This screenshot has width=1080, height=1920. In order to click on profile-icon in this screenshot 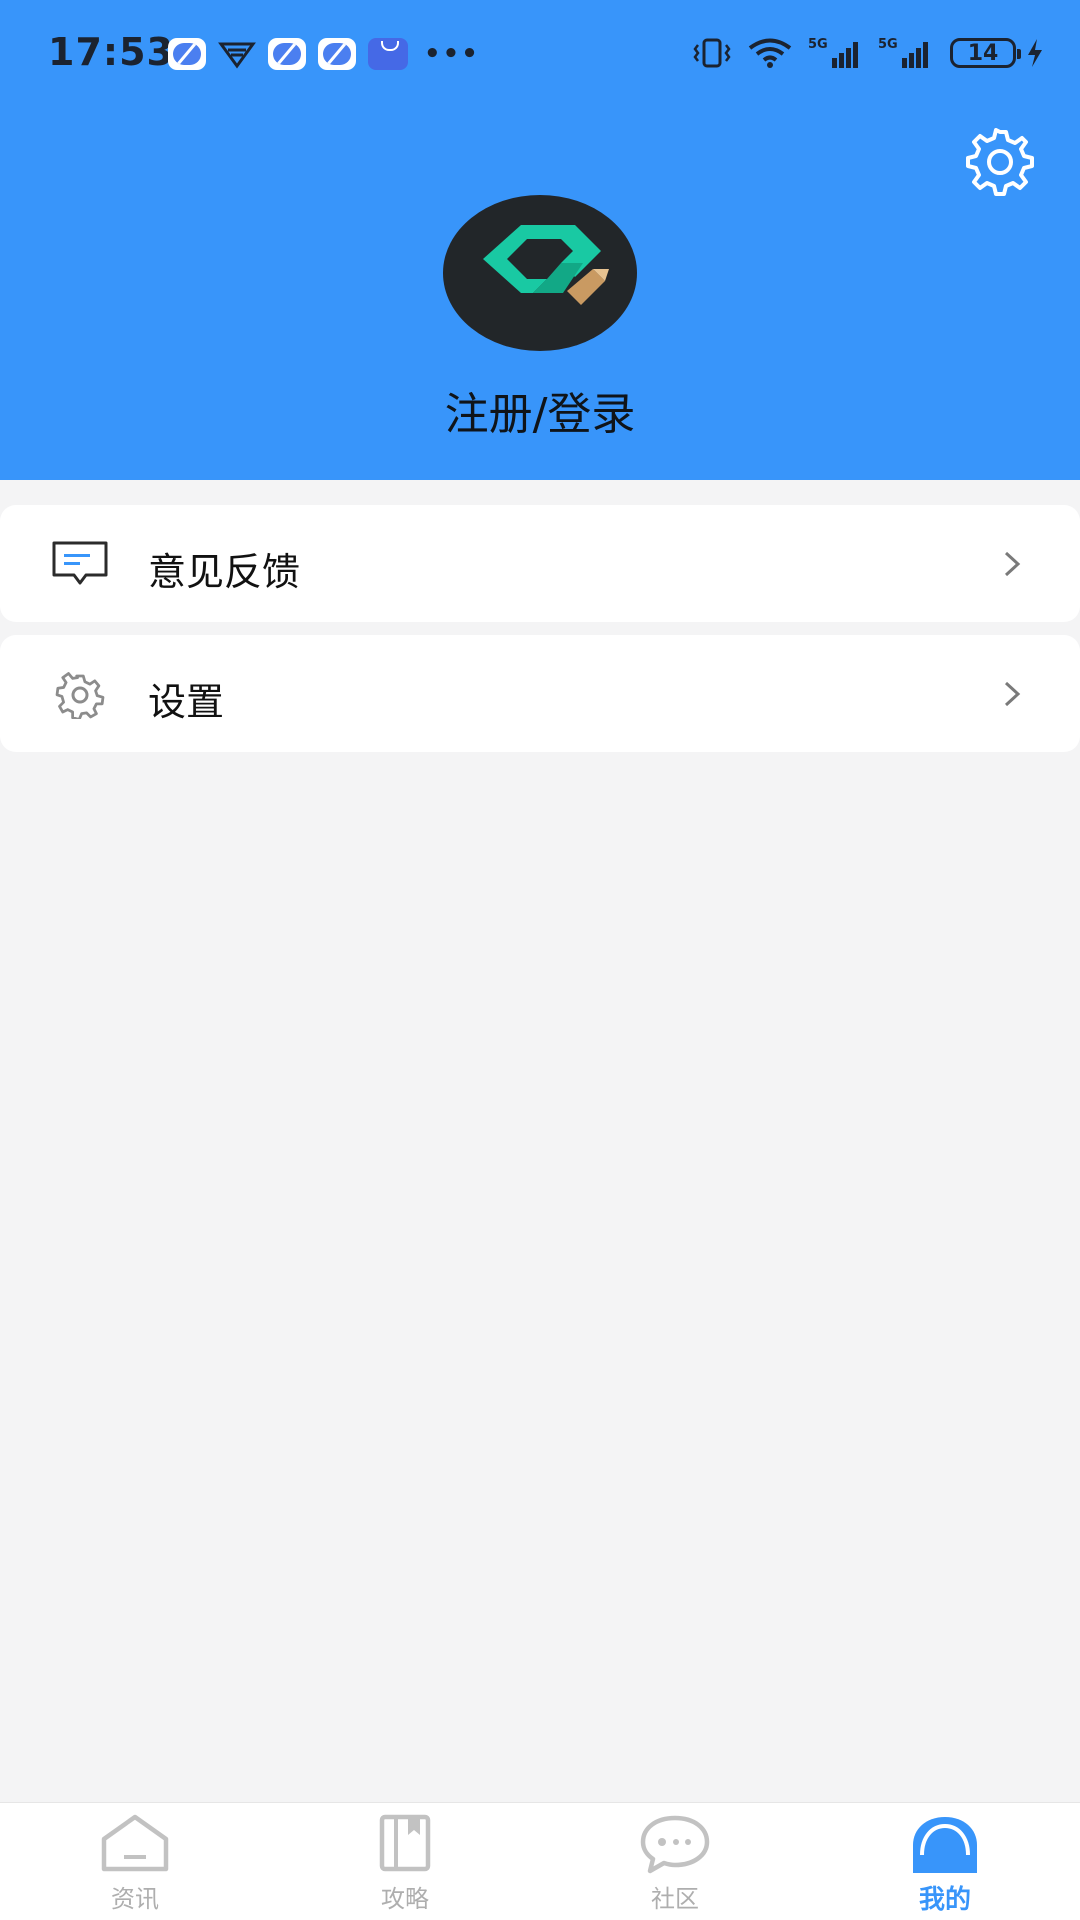, I will do `click(945, 1845)`.